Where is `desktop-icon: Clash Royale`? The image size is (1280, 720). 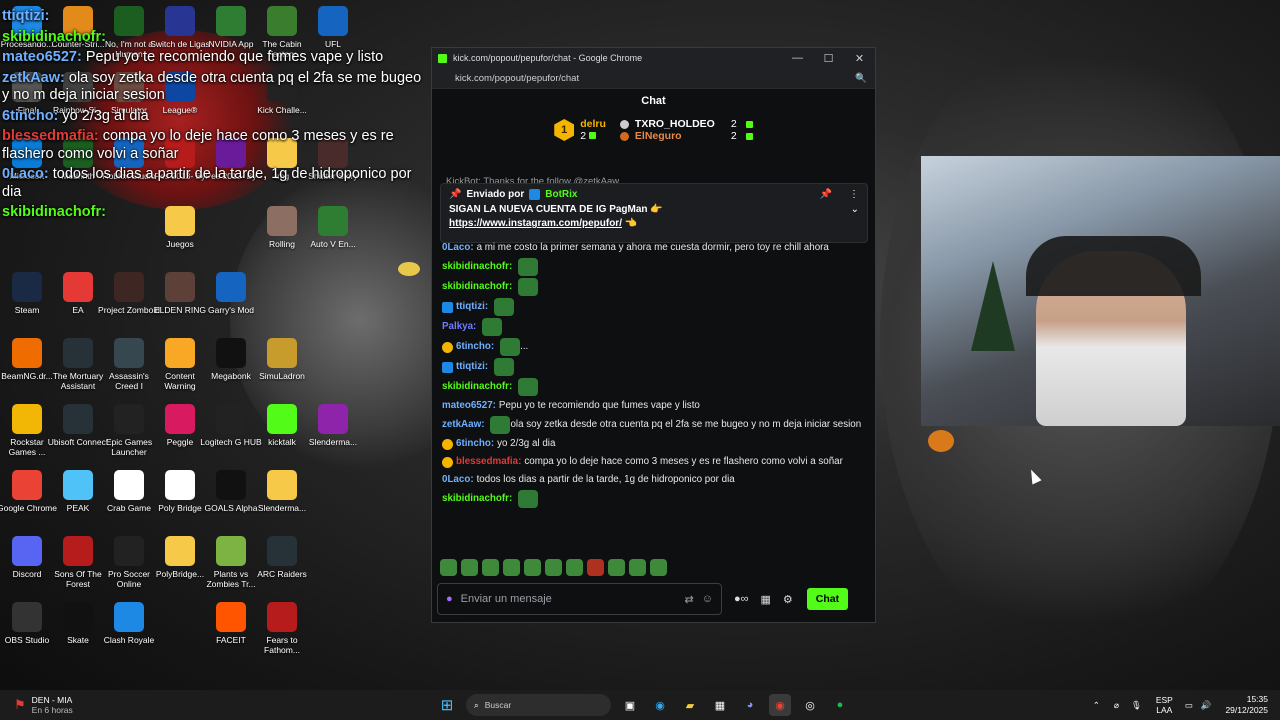 desktop-icon: Clash Royale is located at coordinates (129, 623).